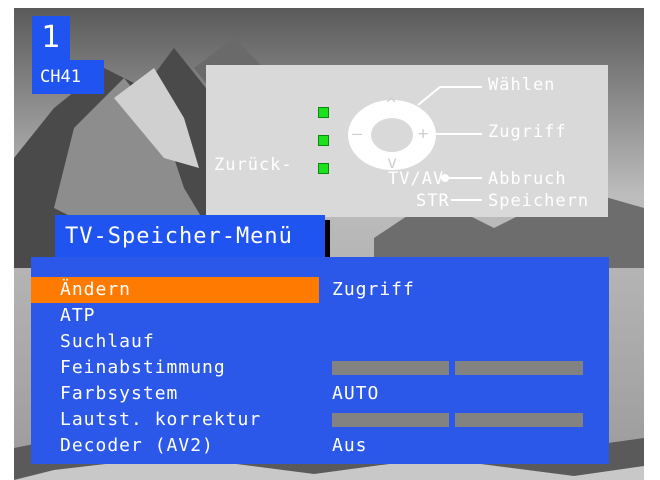 This screenshot has width=660, height=480. Describe the element at coordinates (519, 420) in the screenshot. I see `volume-bar-right` at that location.